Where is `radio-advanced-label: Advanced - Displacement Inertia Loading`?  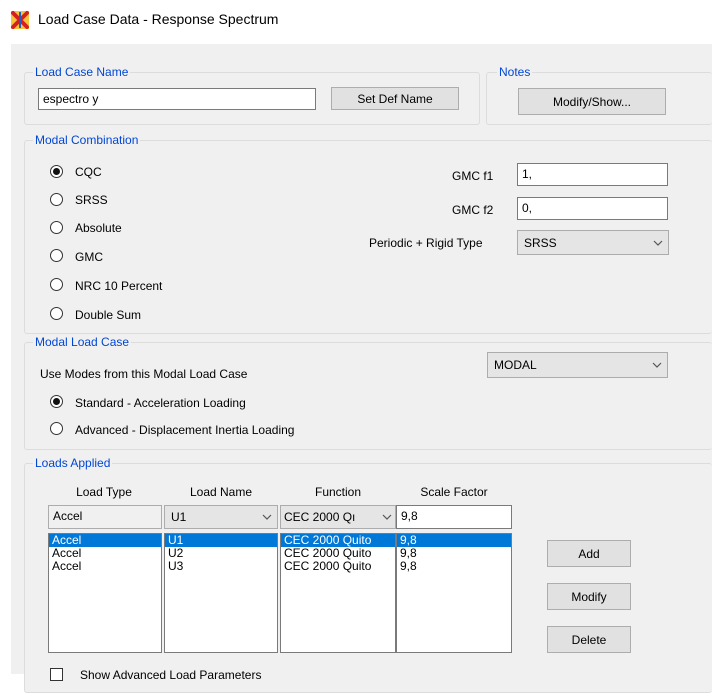
radio-advanced-label: Advanced - Displacement Inertia Loading is located at coordinates (185, 430).